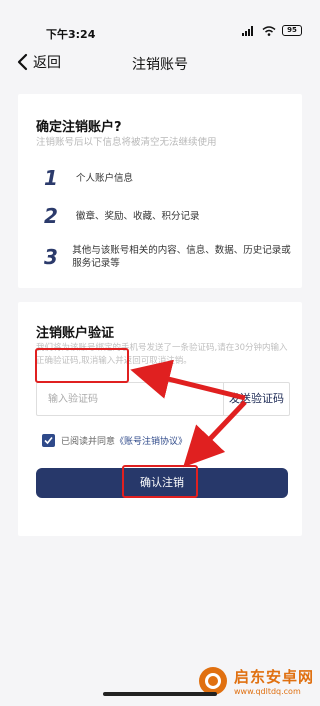 This screenshot has width=320, height=706. What do you see at coordinates (274, 677) in the screenshot?
I see `watermark-name: 启东安卓网` at bounding box center [274, 677].